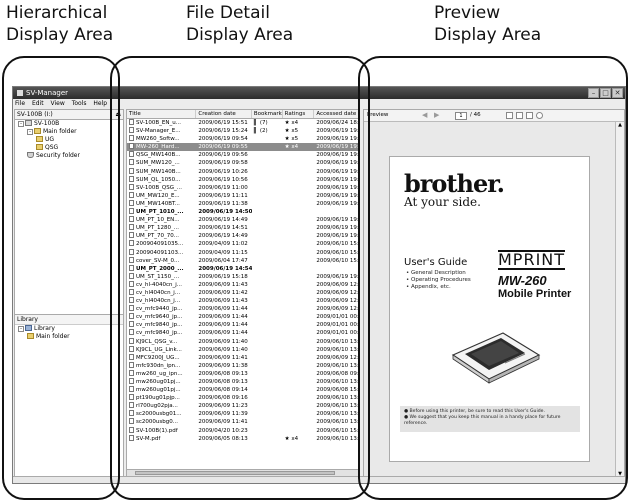 This screenshot has height=502, width=630. I want to click on preview-area-callout: Preview Display Area, so click(487, 24).